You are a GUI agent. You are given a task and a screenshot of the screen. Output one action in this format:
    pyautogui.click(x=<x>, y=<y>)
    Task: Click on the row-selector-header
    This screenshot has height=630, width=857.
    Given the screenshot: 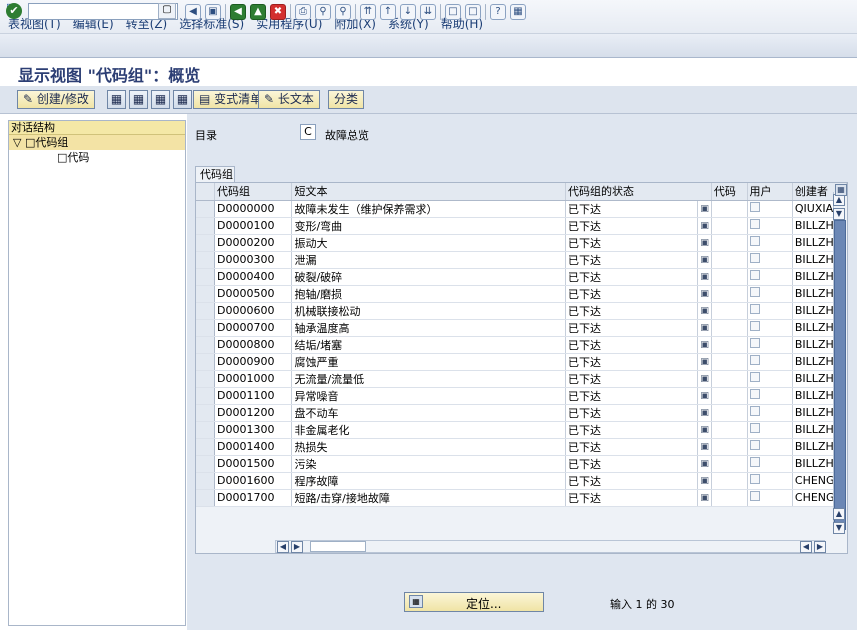 What is the action you would take?
    pyautogui.click(x=205, y=192)
    